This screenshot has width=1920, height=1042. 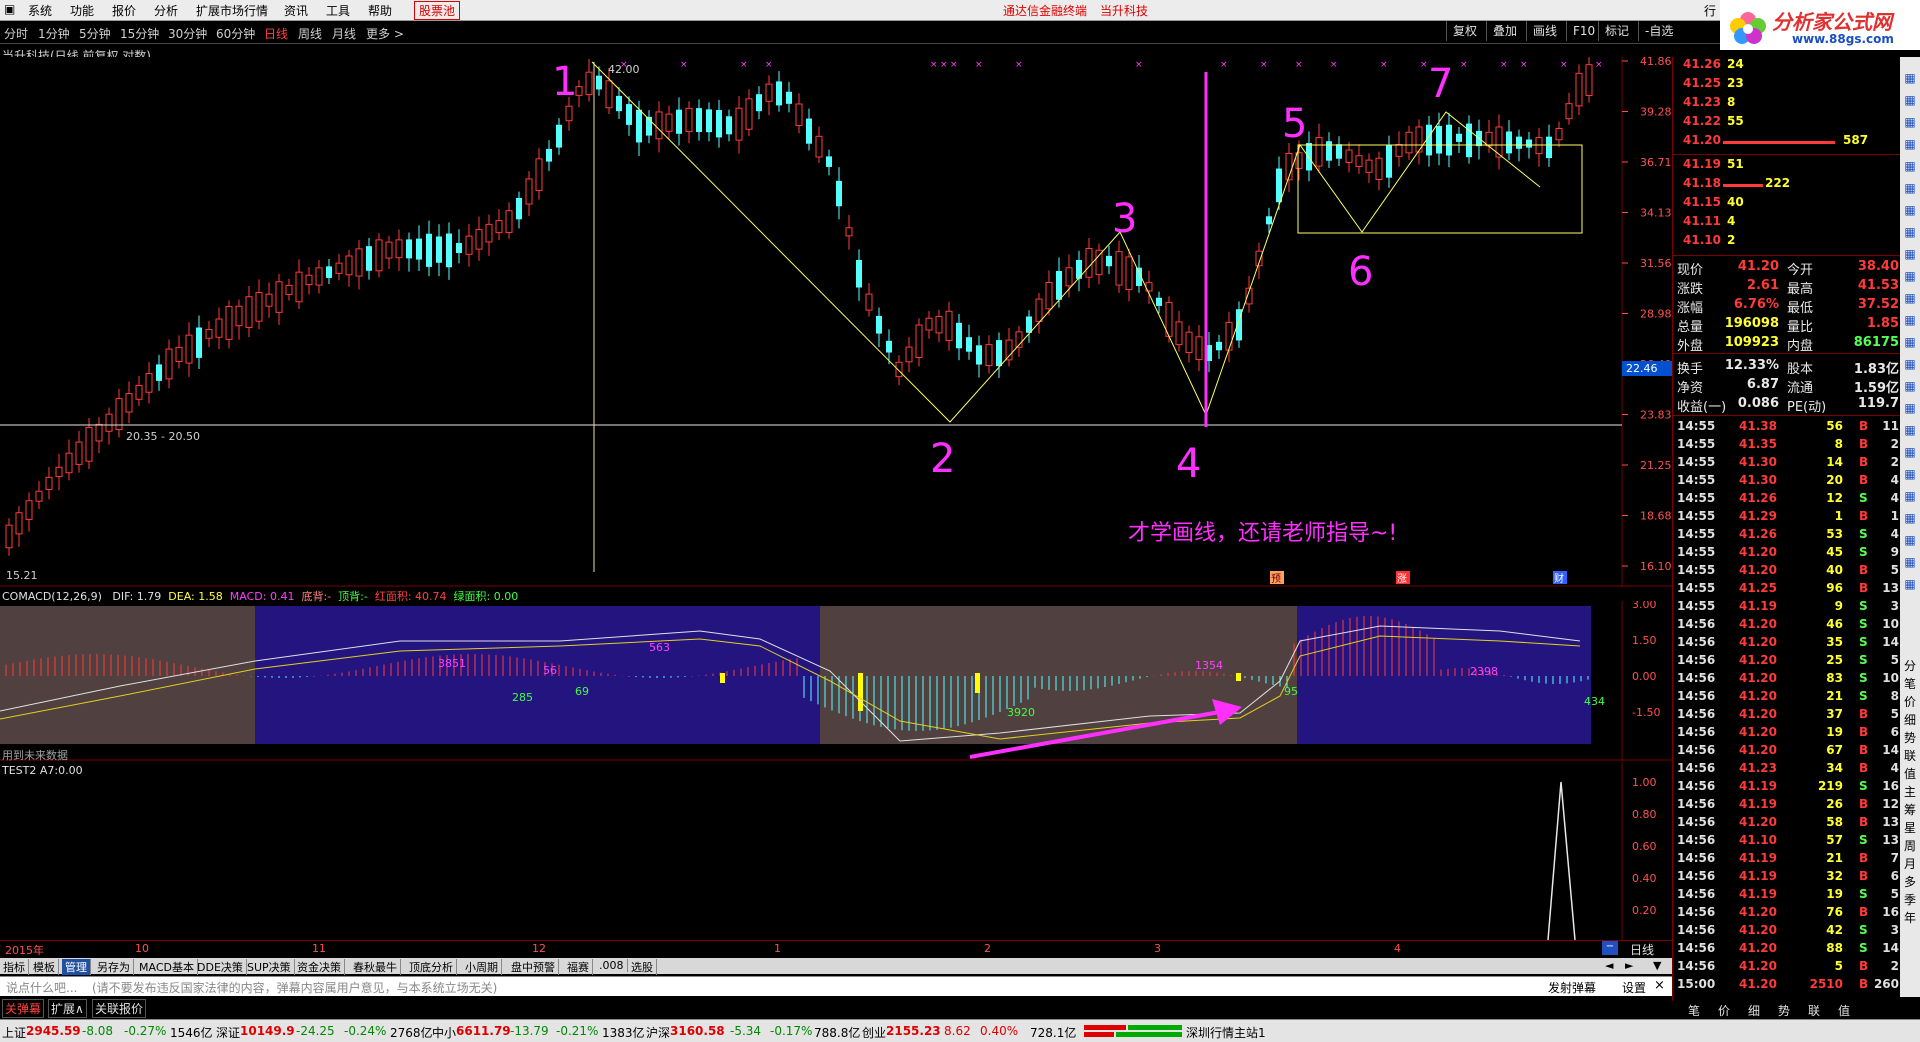 What do you see at coordinates (1787, 824) in the screenshot?
I see `tick-row: 14:56 41.20 58 B 13` at bounding box center [1787, 824].